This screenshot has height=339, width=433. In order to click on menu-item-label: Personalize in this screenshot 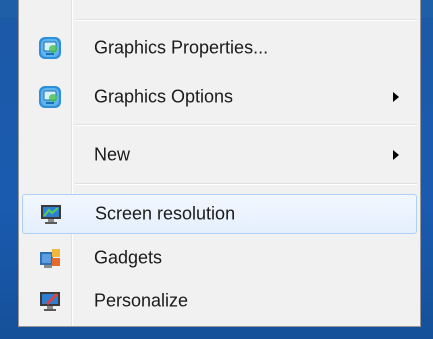, I will do `click(141, 300)`.